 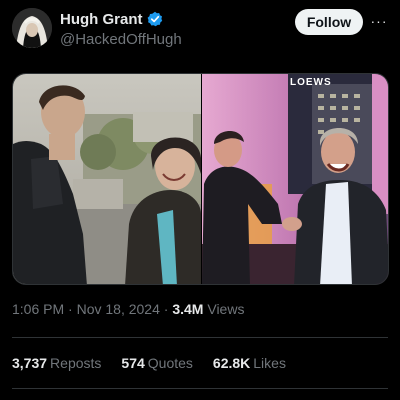 I want to click on reposts-count: 3,737, so click(x=30, y=363).